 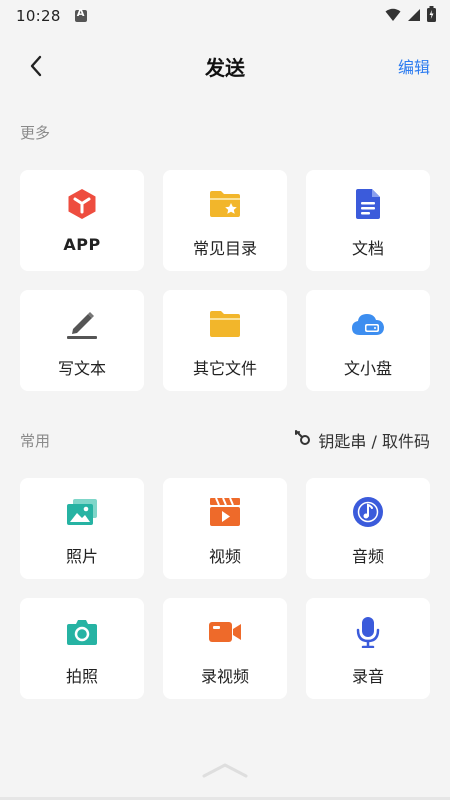 What do you see at coordinates (367, 556) in the screenshot?
I see `tile-label: 音频` at bounding box center [367, 556].